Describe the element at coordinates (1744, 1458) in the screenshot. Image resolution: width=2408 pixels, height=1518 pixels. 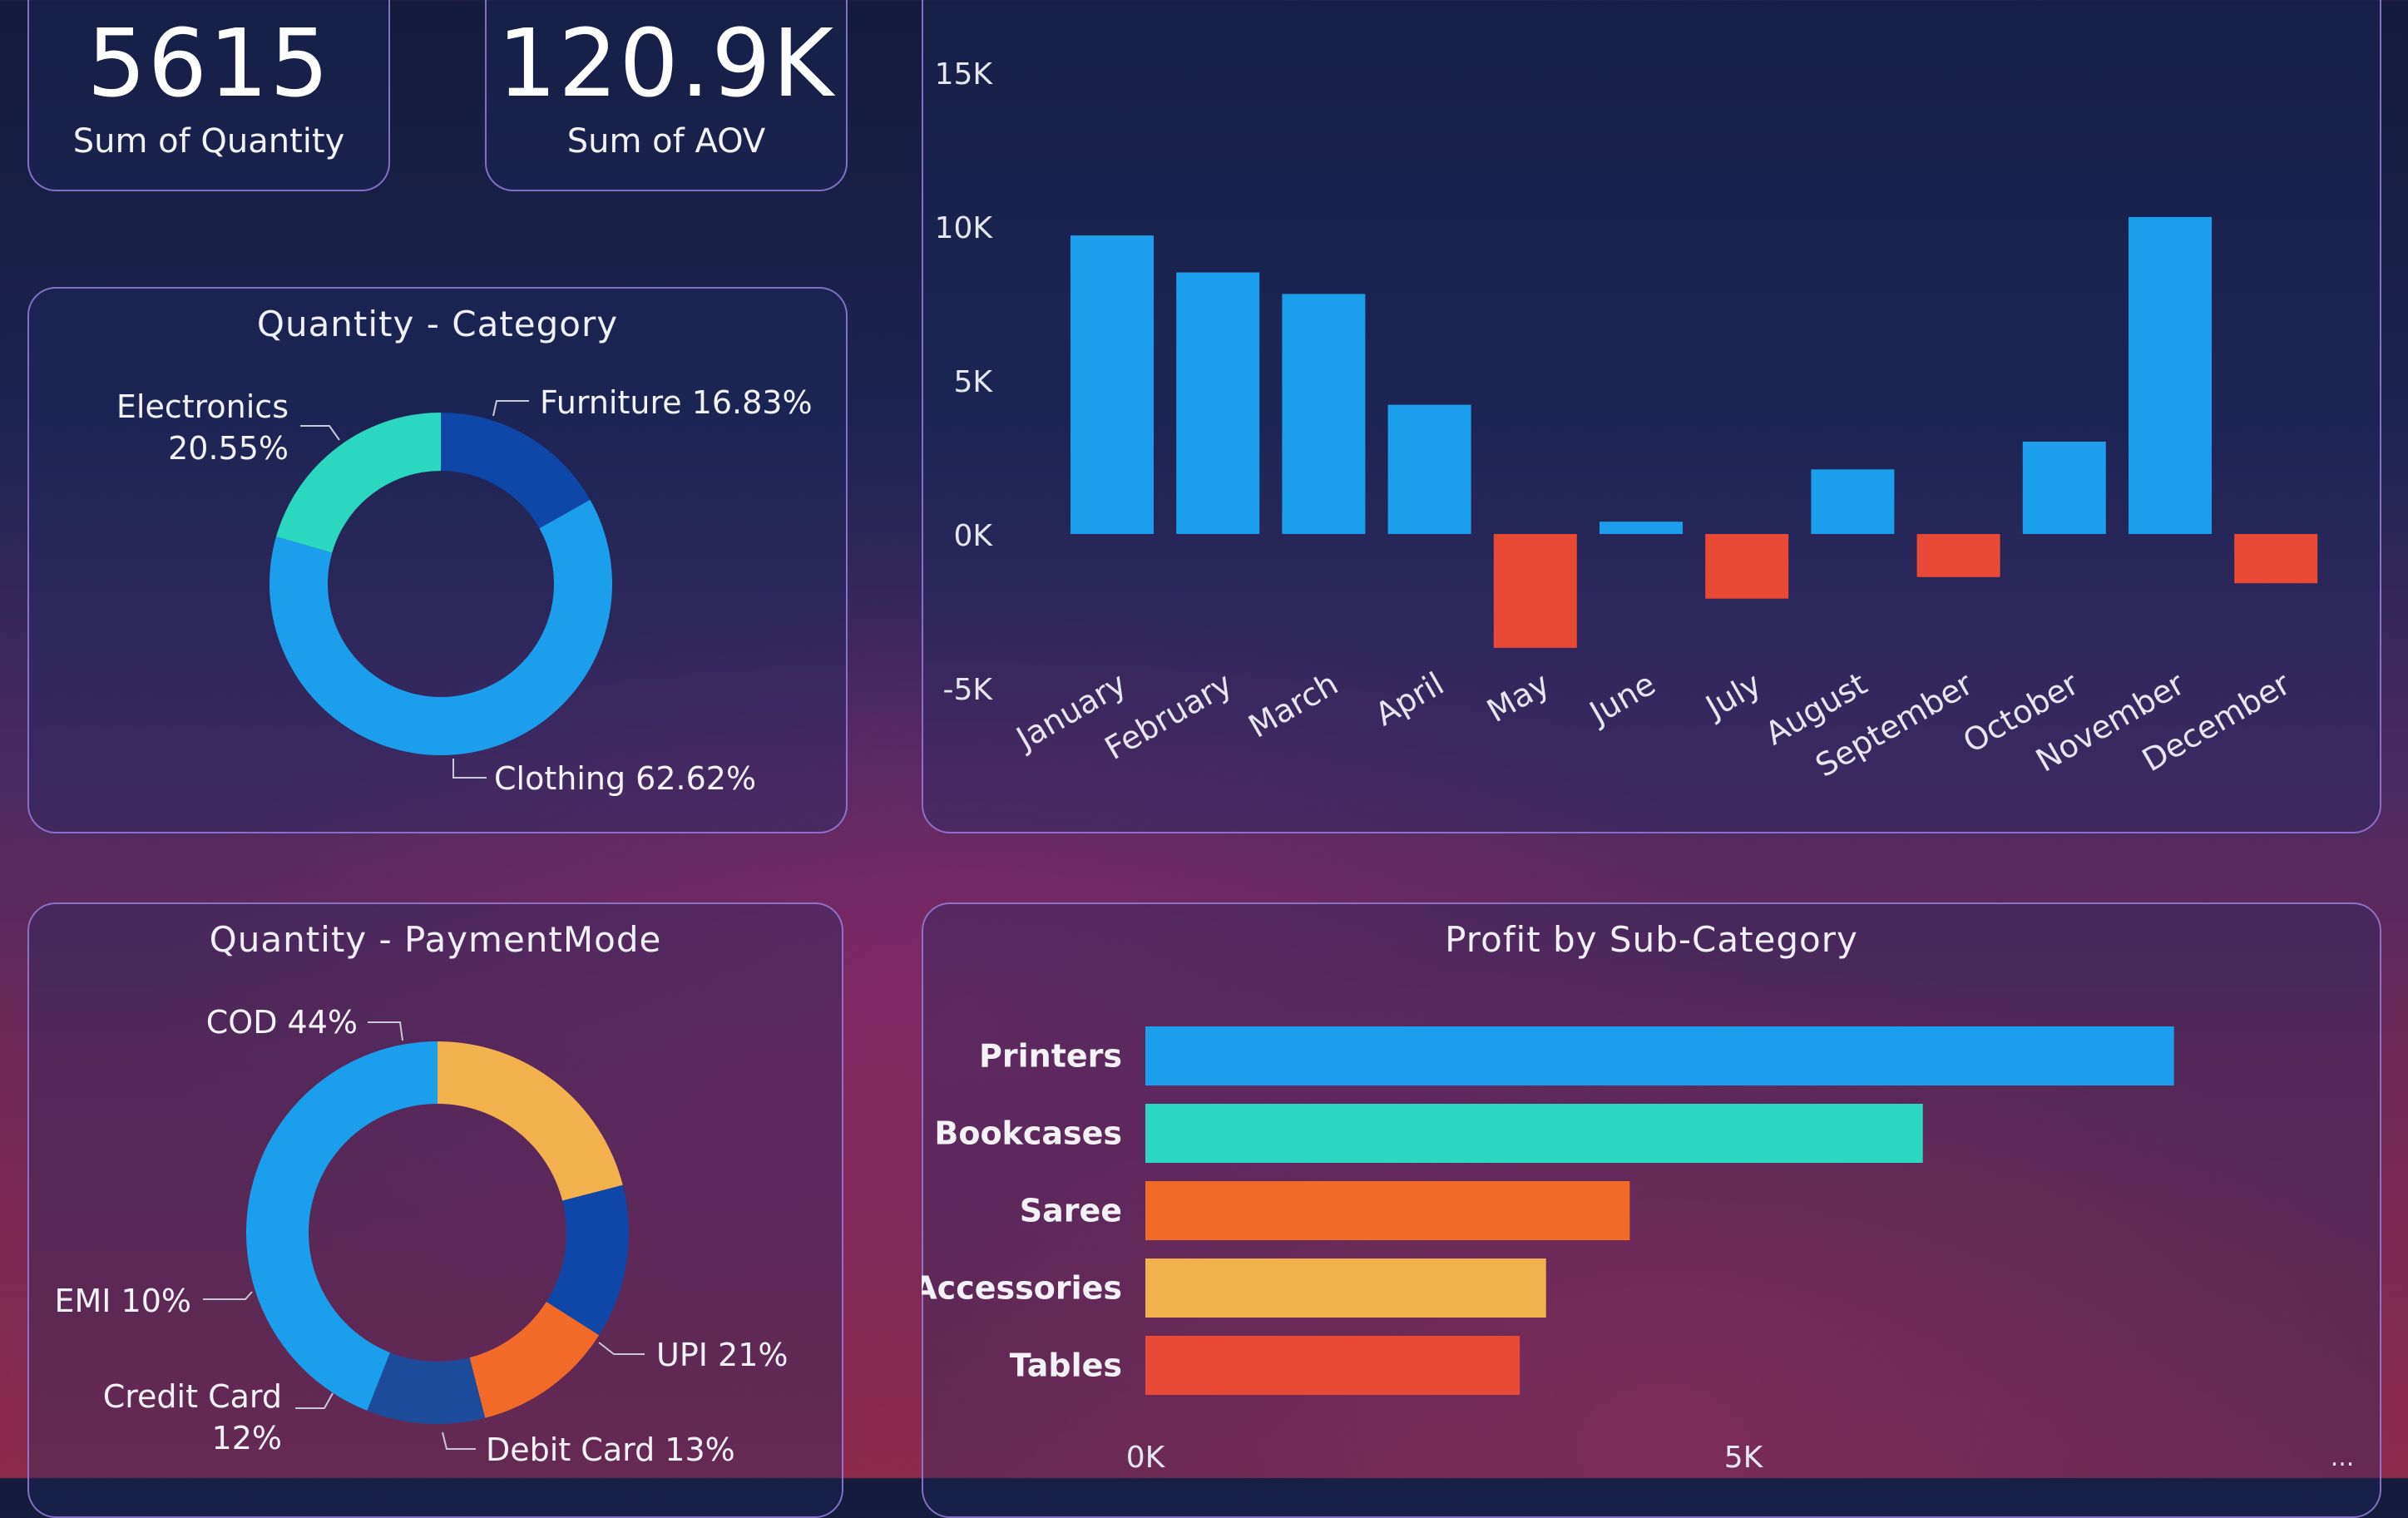
I see `x-tick-label: 5K` at that location.